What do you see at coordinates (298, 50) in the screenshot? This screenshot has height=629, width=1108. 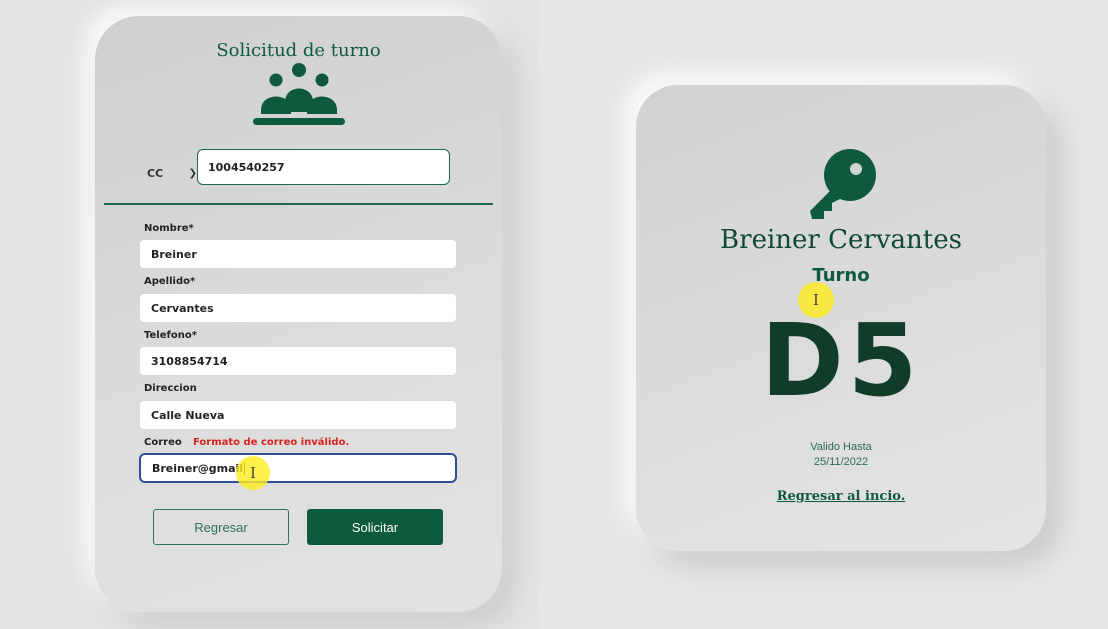 I see `form-title: Solicitud de turno` at bounding box center [298, 50].